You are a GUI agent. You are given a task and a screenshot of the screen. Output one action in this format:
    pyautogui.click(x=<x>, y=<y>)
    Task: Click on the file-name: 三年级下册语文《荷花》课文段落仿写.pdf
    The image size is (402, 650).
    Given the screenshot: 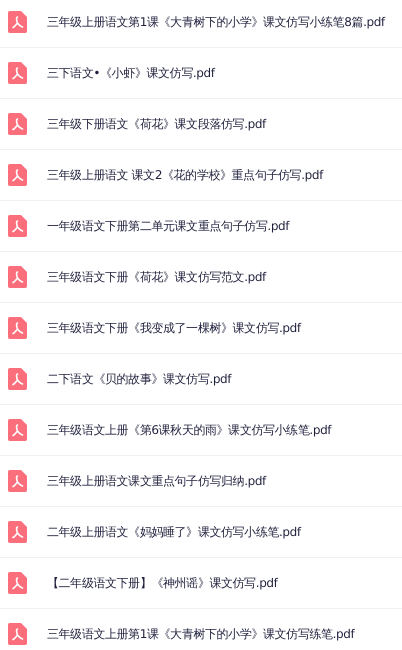 What is the action you would take?
    pyautogui.click(x=156, y=124)
    